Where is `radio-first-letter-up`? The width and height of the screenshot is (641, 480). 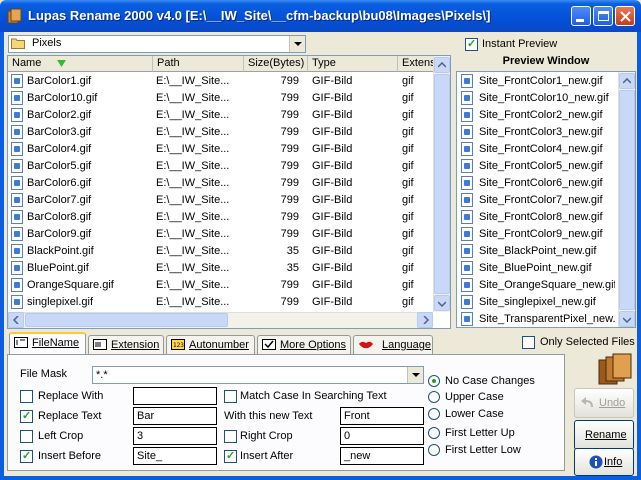 radio-first-letter-up is located at coordinates (434, 433).